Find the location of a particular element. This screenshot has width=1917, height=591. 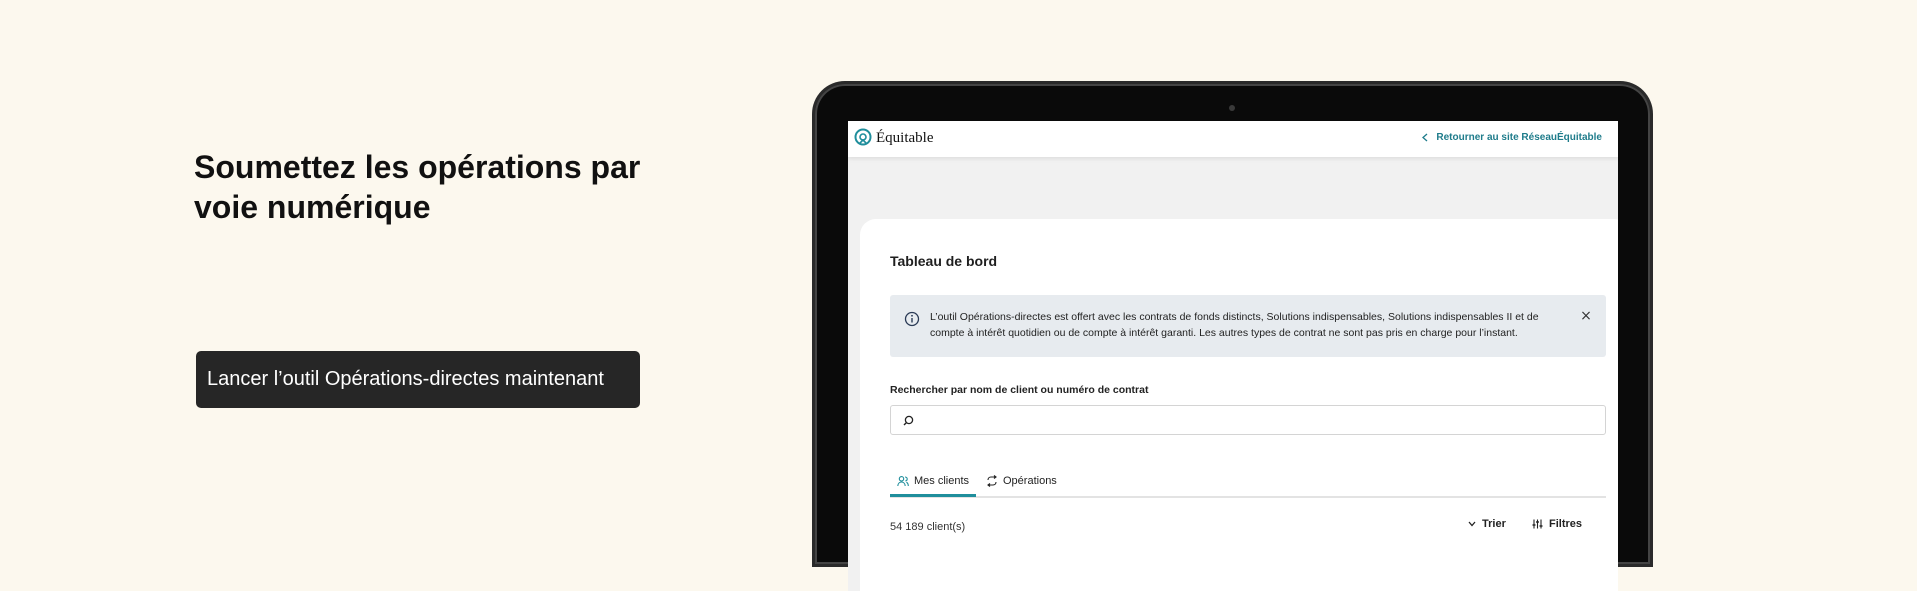

back-to-site-link: Retourner au site RéseauÉquitable is located at coordinates (1512, 137).